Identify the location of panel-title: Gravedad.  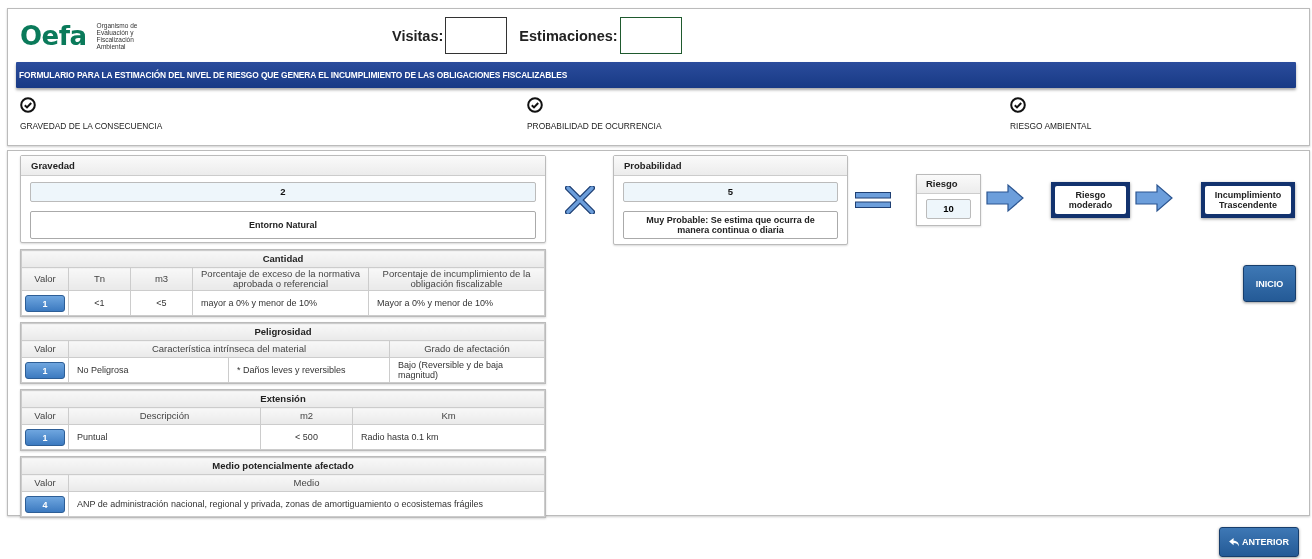
(283, 166).